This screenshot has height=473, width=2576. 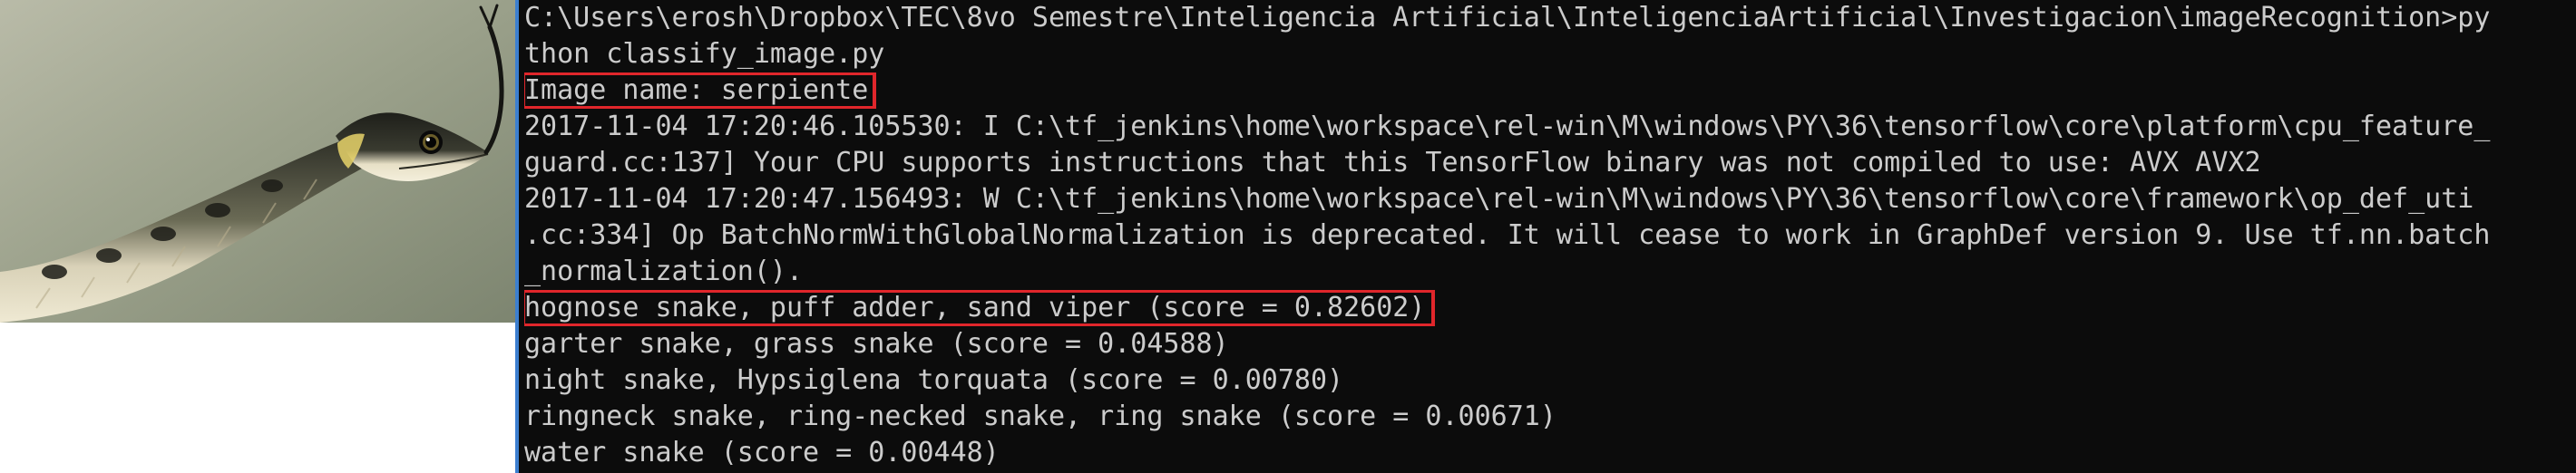 What do you see at coordinates (762, 452) in the screenshot?
I see `console-line: water snake (score = 0.00448)` at bounding box center [762, 452].